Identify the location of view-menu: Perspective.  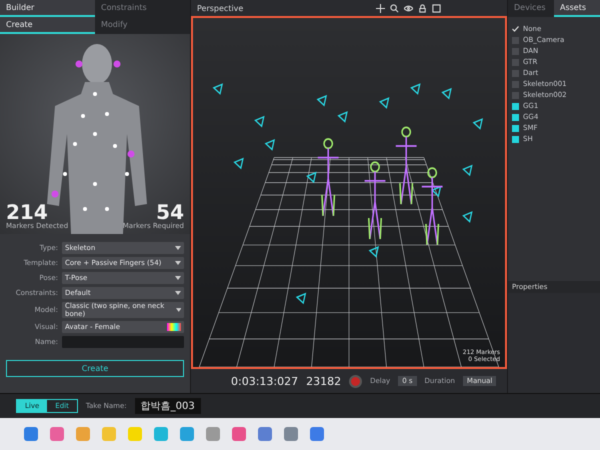
(220, 8).